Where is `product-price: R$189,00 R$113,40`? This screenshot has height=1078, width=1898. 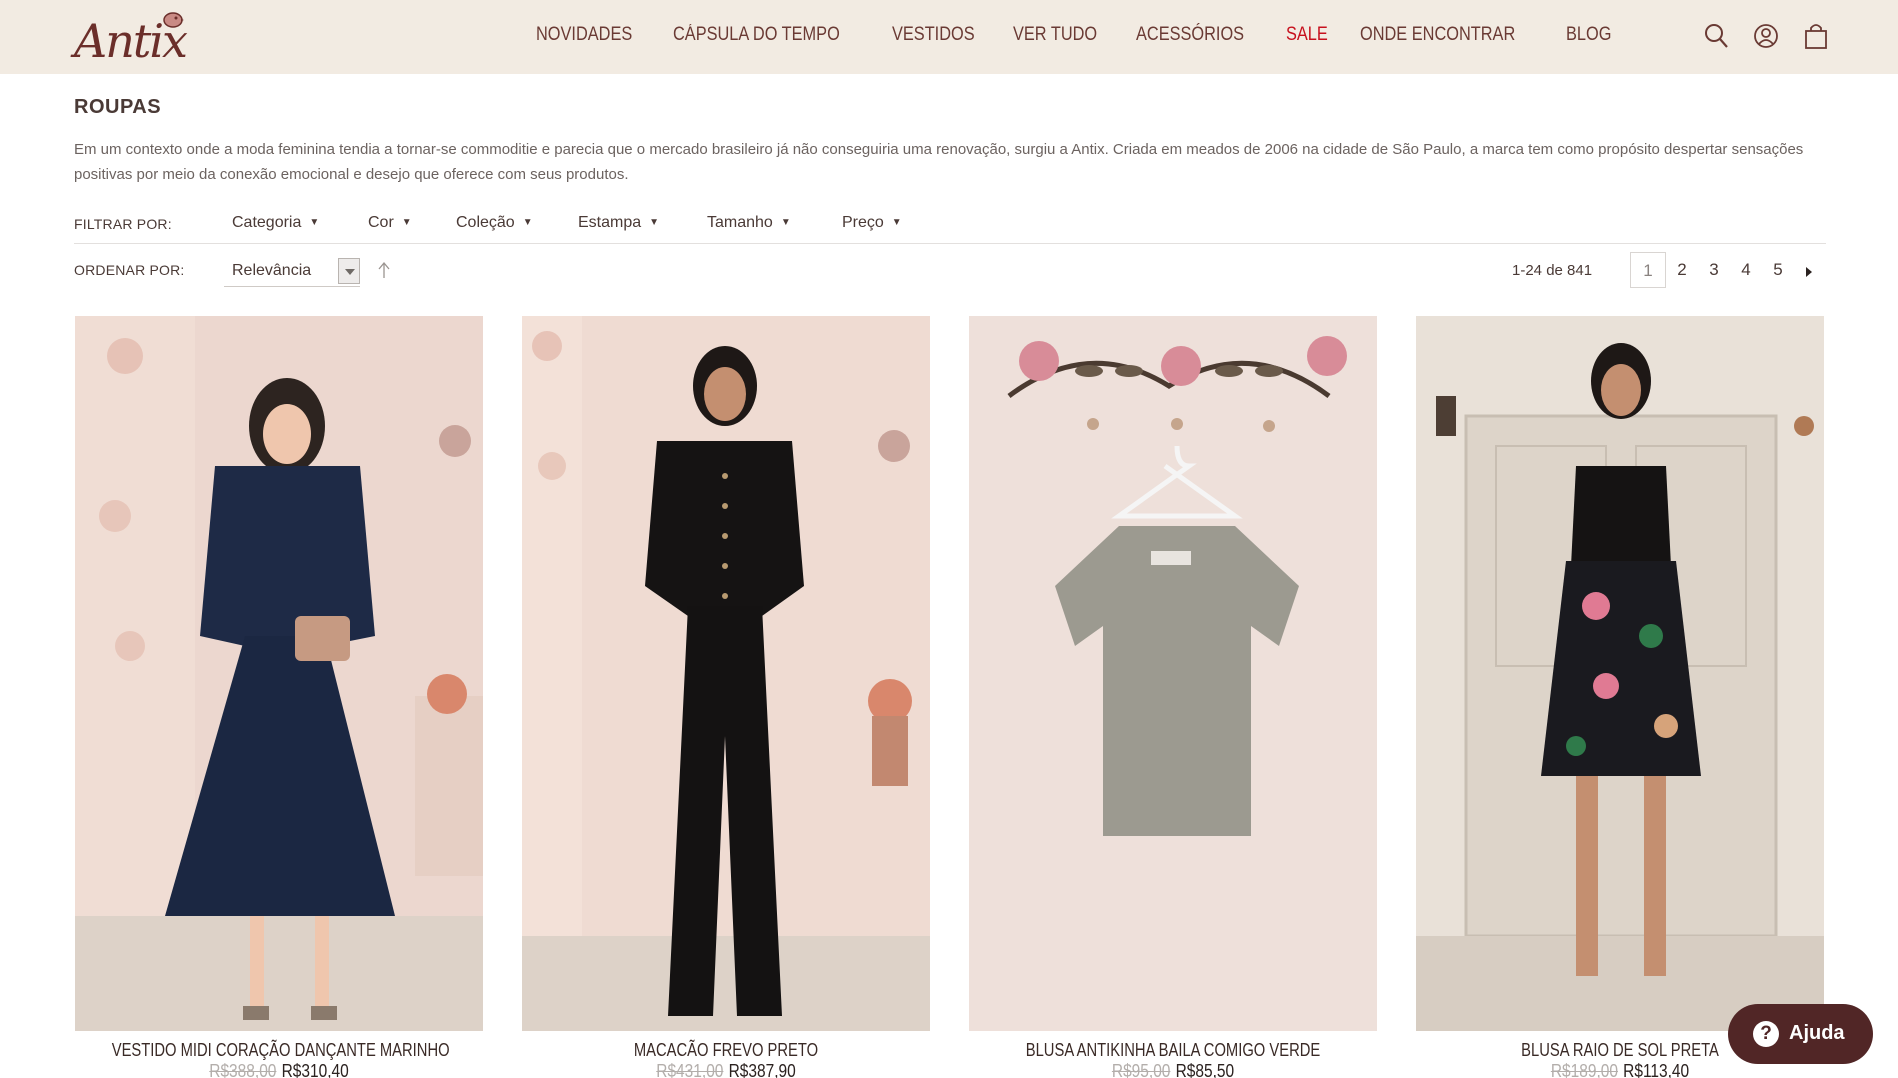
product-price: R$189,00 R$113,40 is located at coordinates (1620, 1069).